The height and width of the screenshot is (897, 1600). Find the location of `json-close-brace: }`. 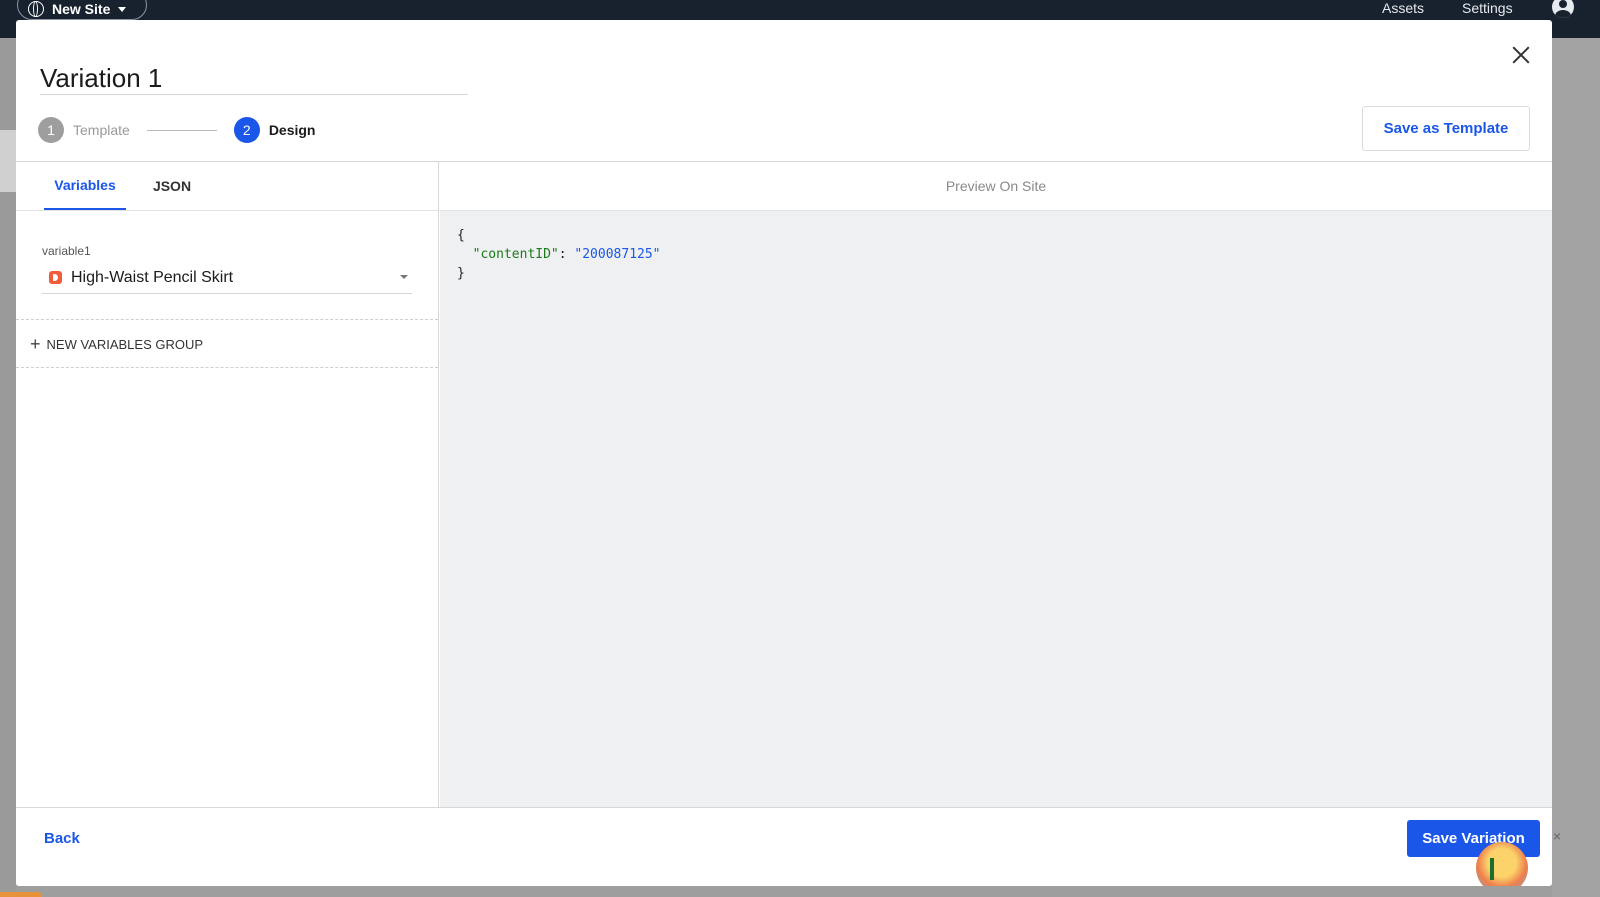

json-close-brace: } is located at coordinates (461, 273).